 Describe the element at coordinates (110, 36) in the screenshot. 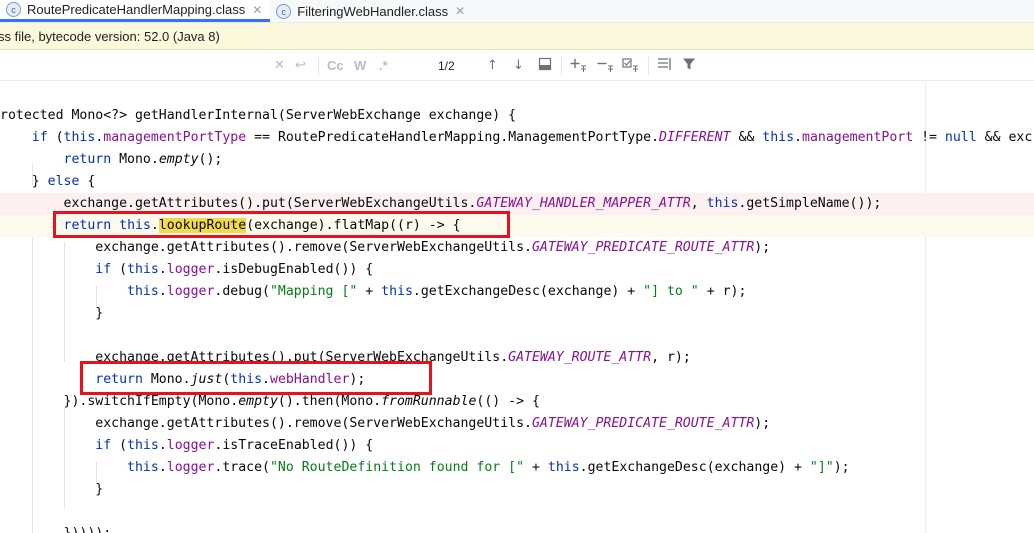

I see `banner-text: ss file, bytecode version: 52.0 (Java 8)` at that location.